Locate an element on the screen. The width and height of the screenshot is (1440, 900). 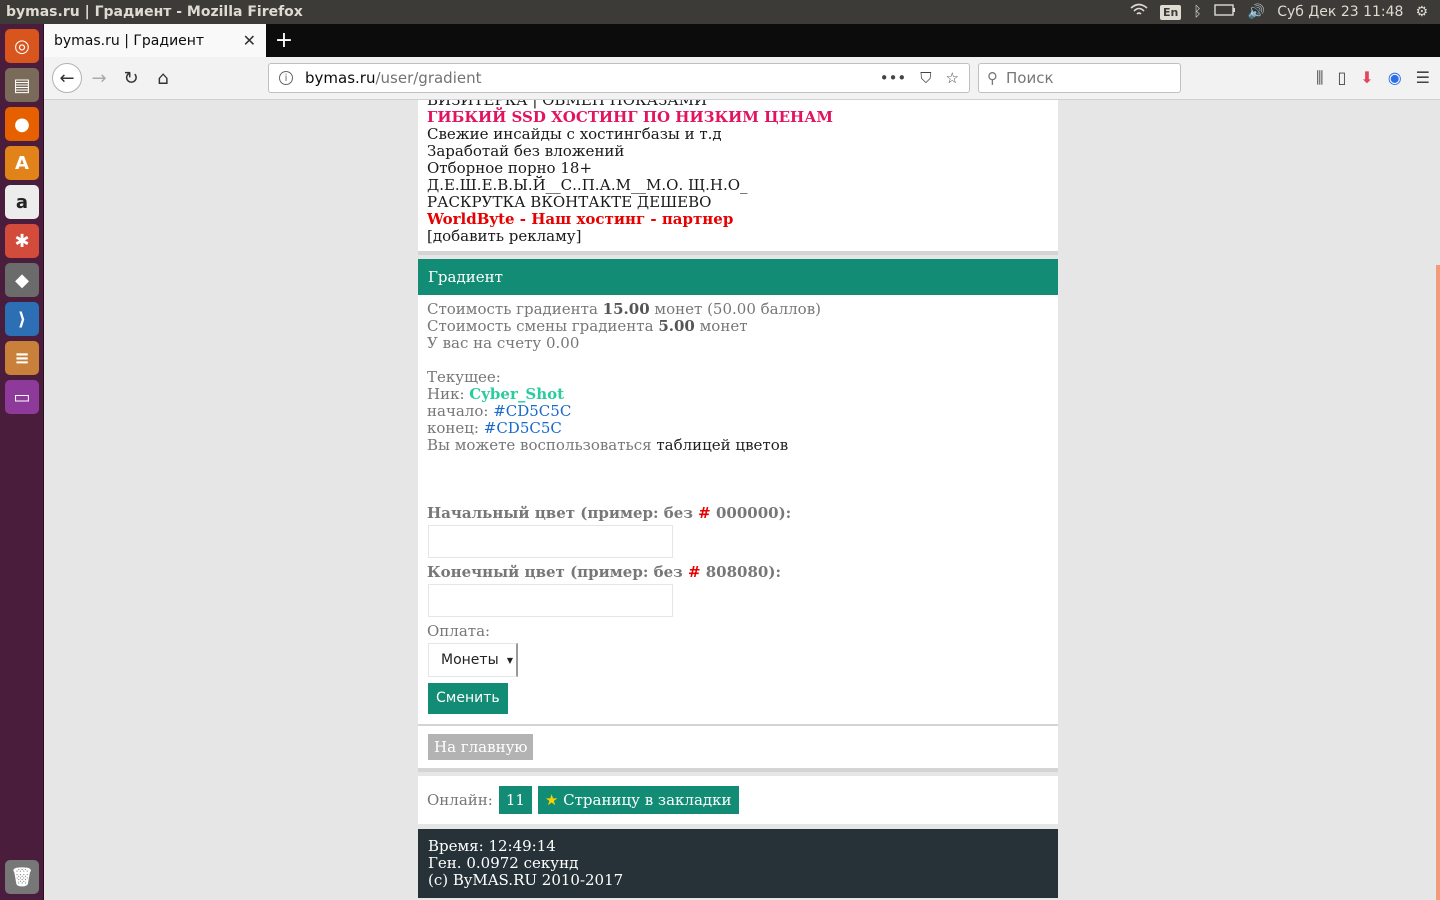
end-line: конец: #CD5C5C is located at coordinates (494, 428).